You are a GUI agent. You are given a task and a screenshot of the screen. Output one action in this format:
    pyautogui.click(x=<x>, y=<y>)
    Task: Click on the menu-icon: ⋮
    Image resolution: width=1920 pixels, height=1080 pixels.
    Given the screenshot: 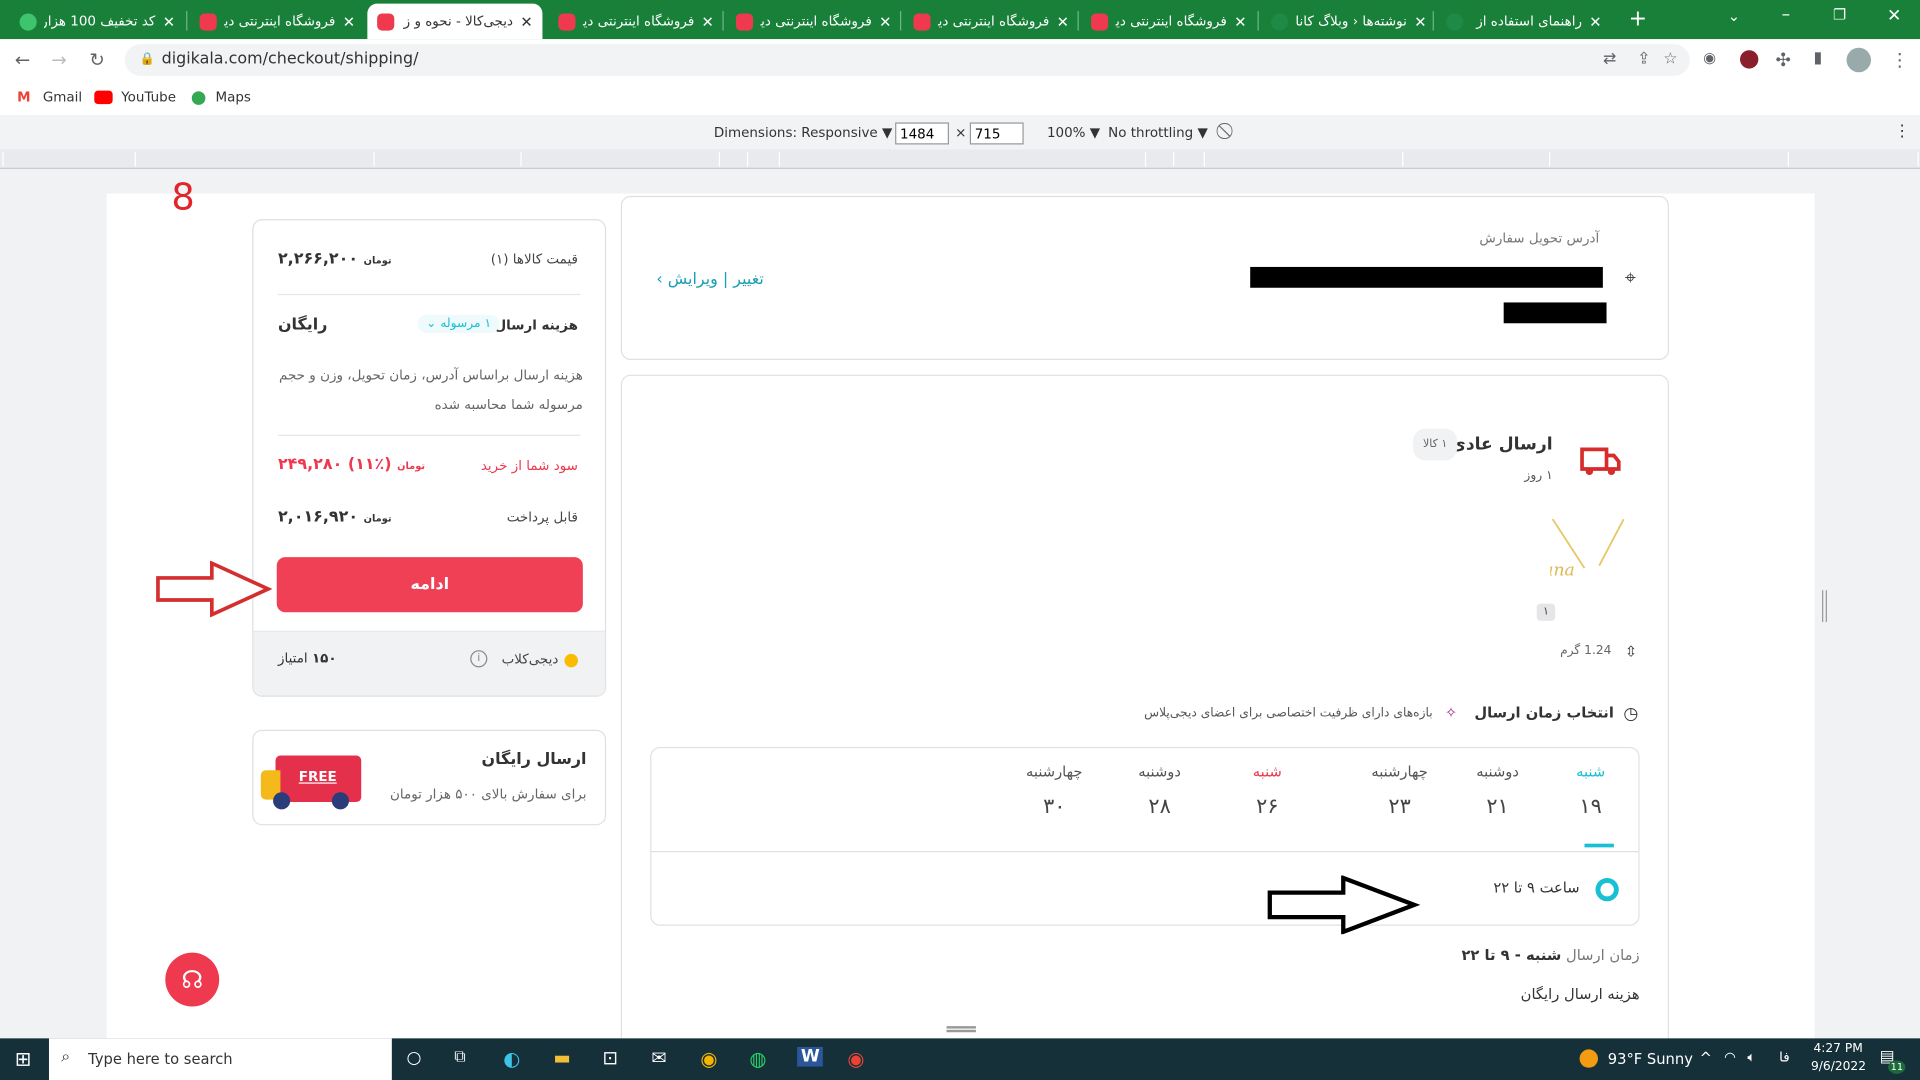 What is the action you would take?
    pyautogui.click(x=1900, y=60)
    